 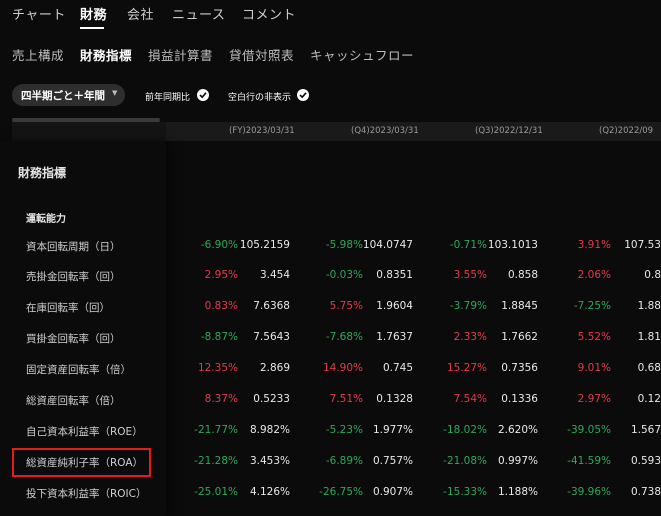 I want to click on row-label: 総資産純利子率（ROA）, so click(x=85, y=463).